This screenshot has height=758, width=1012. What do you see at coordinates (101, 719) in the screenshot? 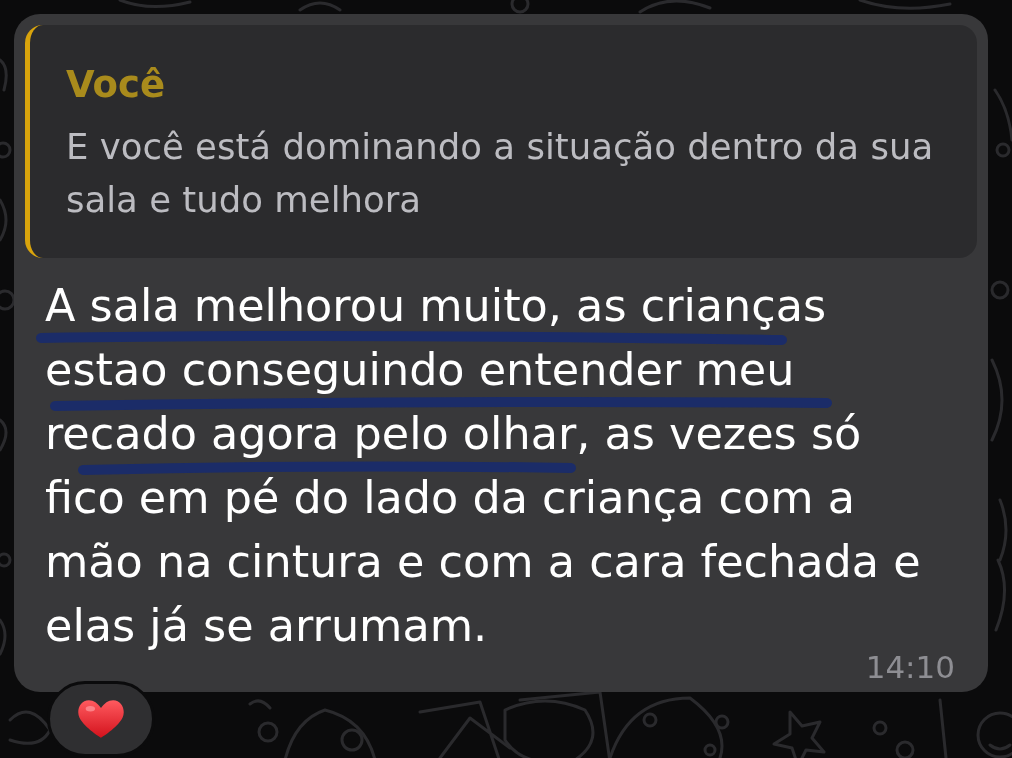
I see `heart-icon` at bounding box center [101, 719].